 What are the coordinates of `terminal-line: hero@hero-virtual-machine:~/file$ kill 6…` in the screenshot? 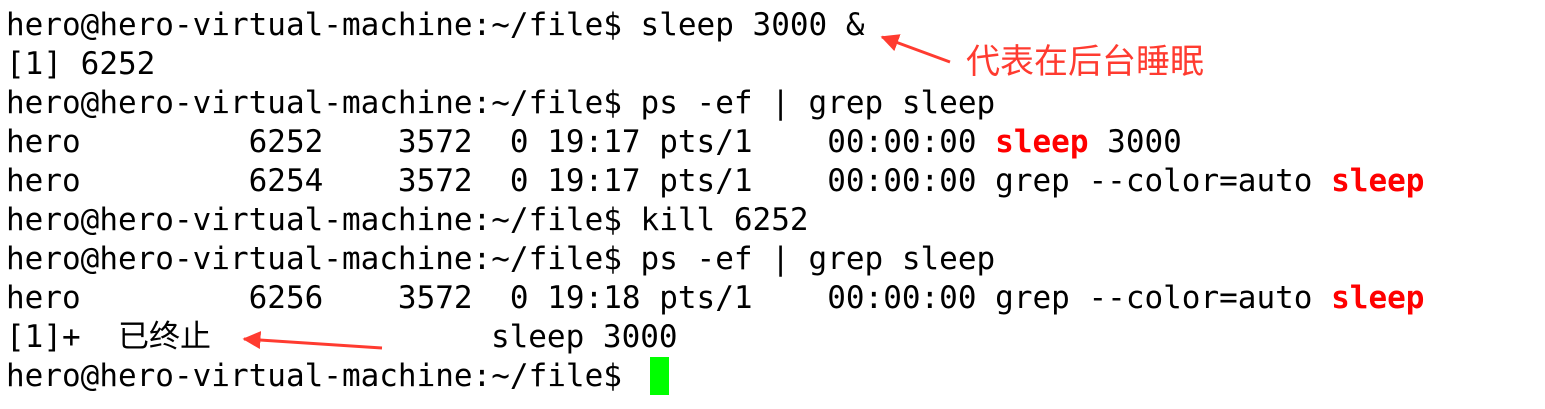 It's located at (407, 220).